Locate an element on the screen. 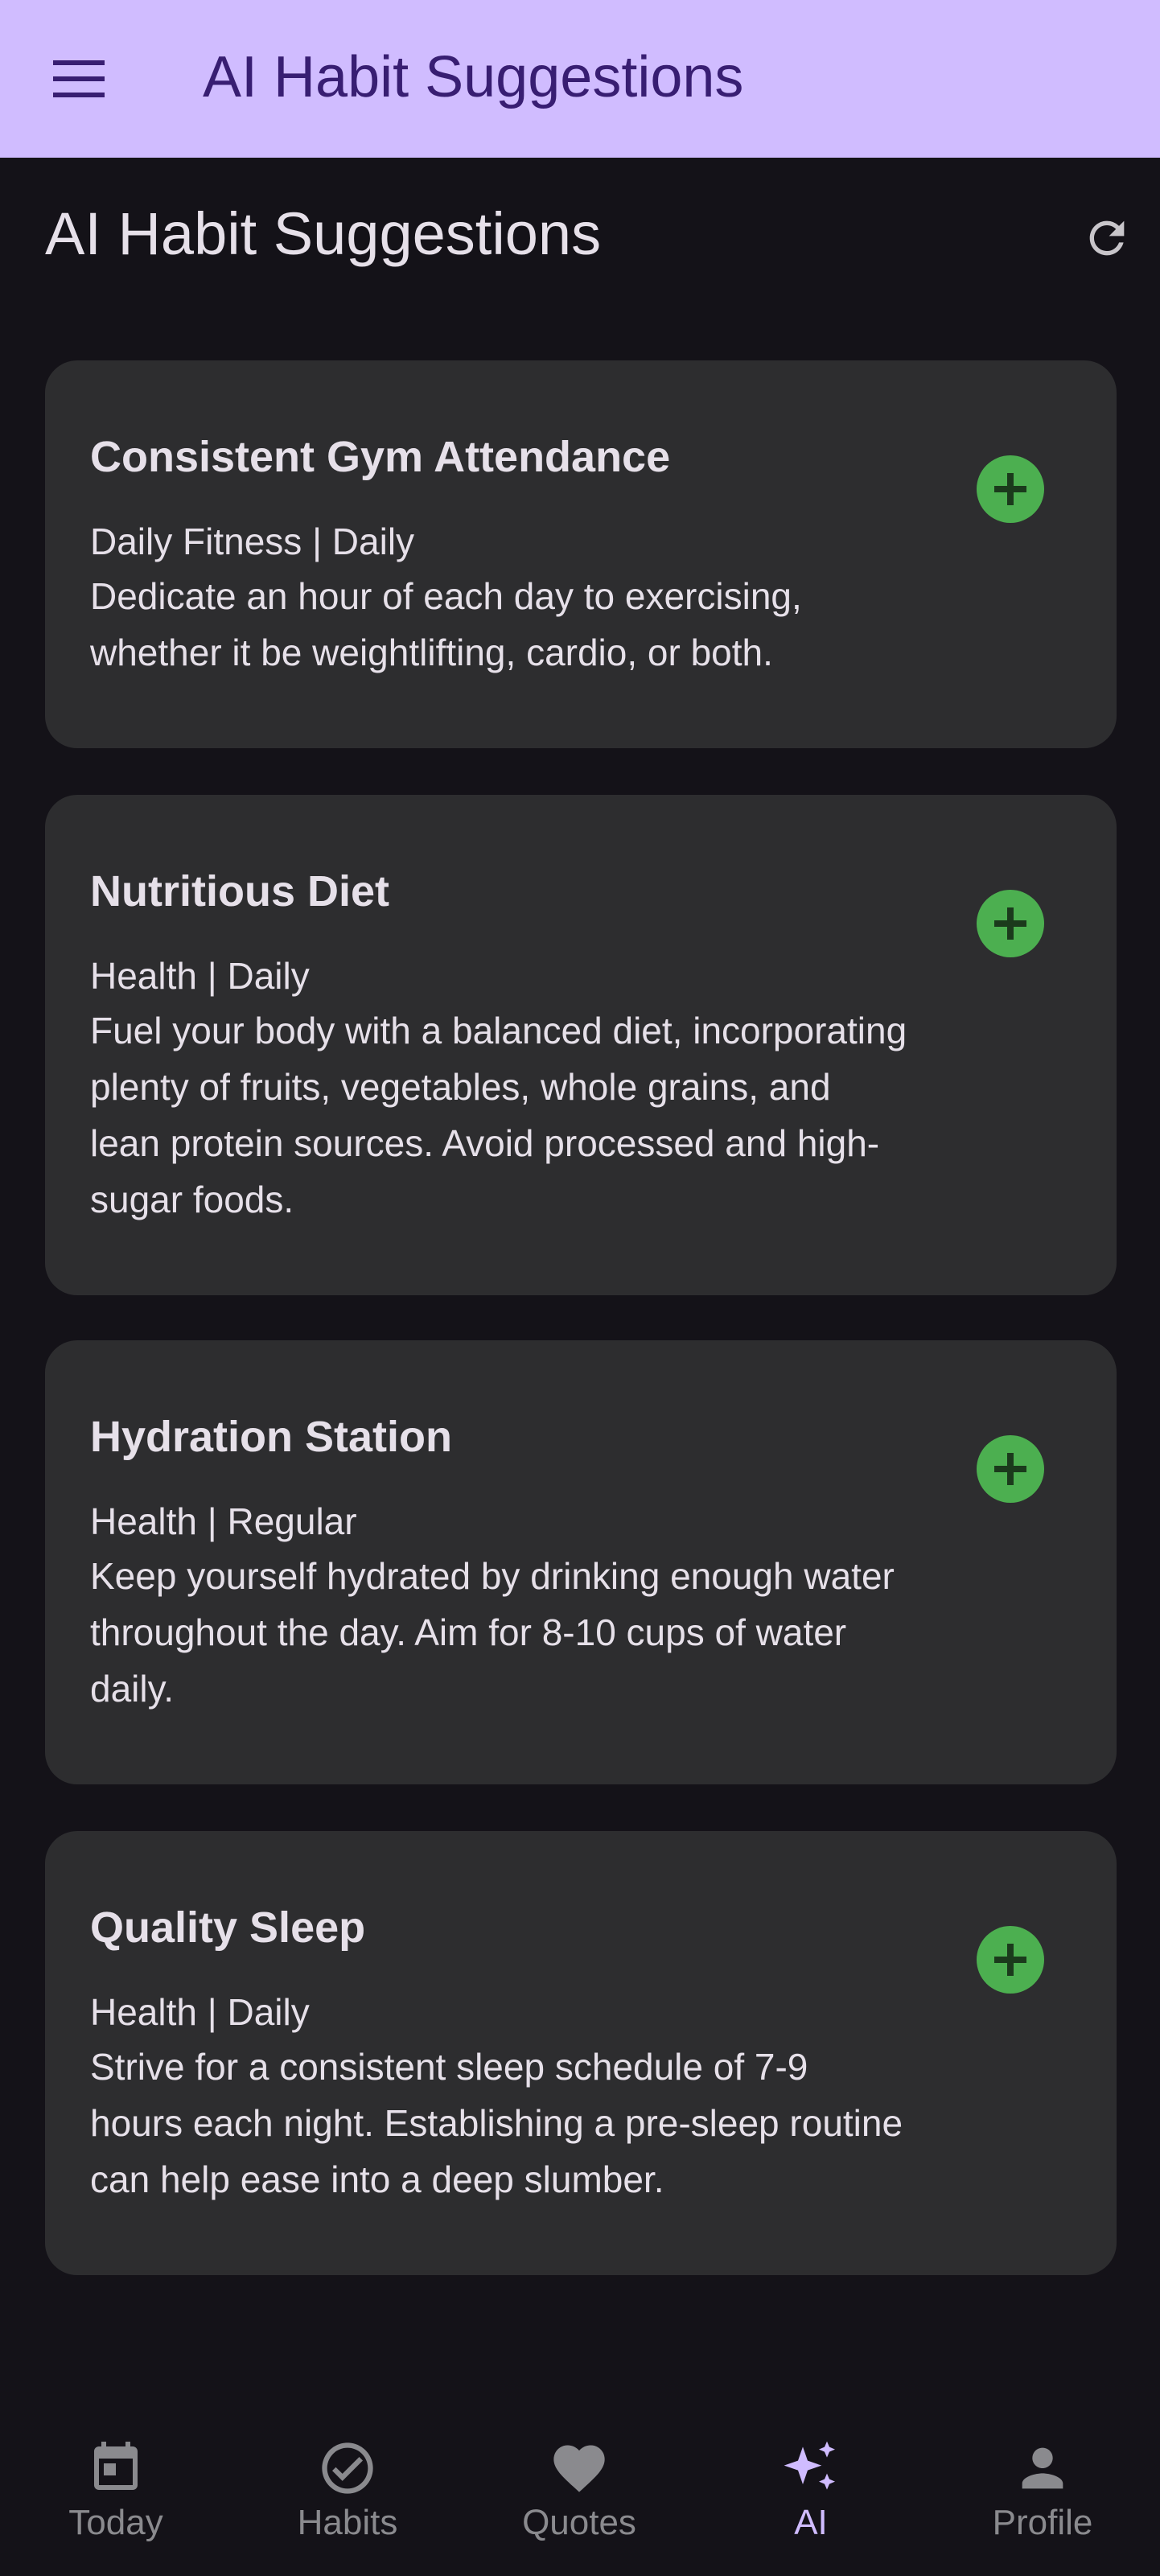  bottom-navigation: Today Habits Quotes AI Profile is located at coordinates (580, 2489).